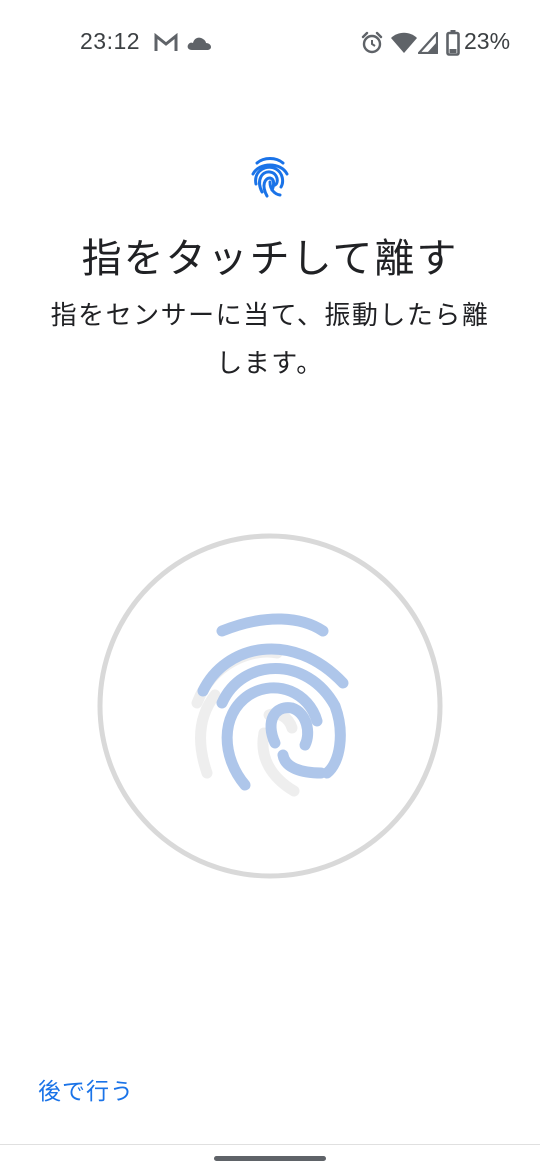  What do you see at coordinates (487, 41) in the screenshot?
I see `battery-percent: 23%` at bounding box center [487, 41].